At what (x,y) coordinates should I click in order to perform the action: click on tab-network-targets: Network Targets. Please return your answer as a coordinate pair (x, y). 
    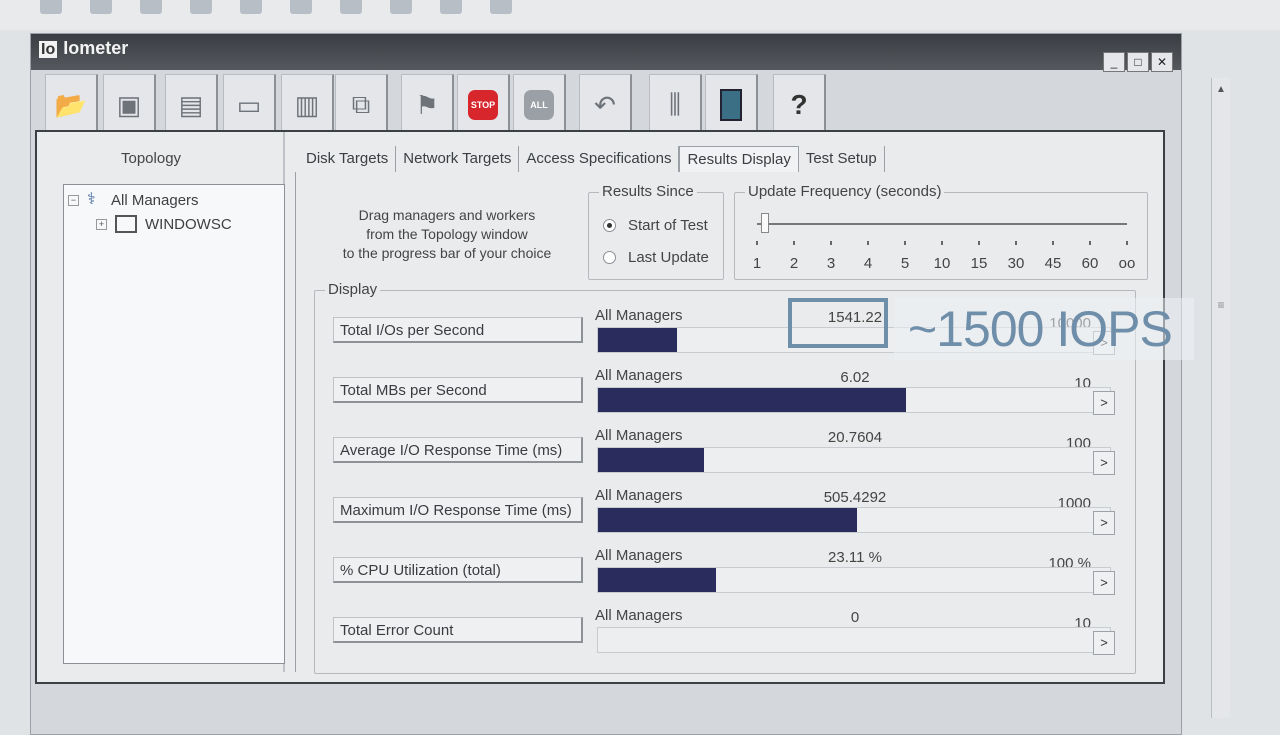
    Looking at the image, I should click on (458, 160).